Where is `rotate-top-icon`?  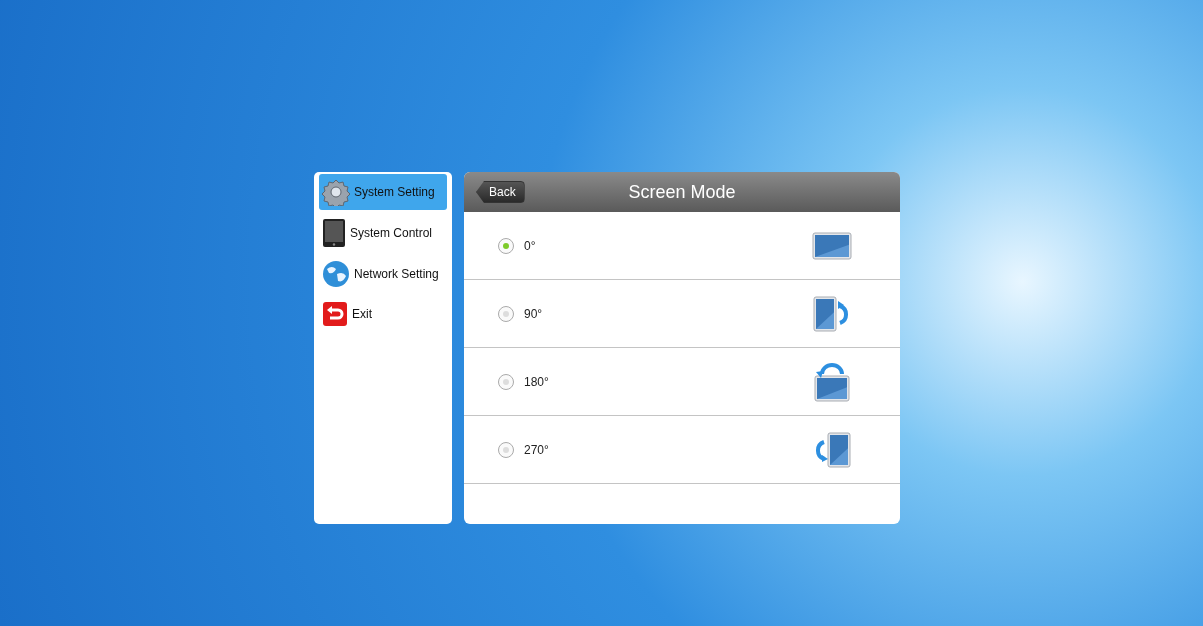 rotate-top-icon is located at coordinates (832, 381).